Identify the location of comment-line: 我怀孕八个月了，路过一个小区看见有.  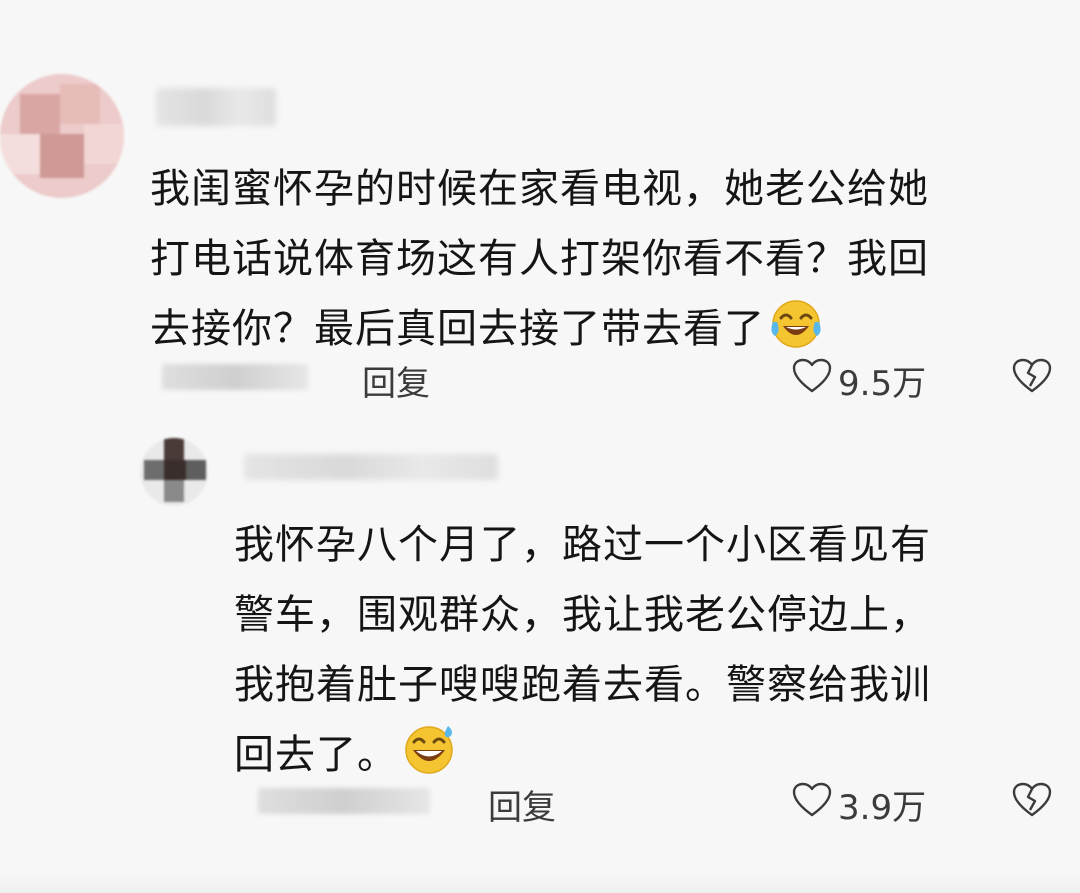
(582, 545).